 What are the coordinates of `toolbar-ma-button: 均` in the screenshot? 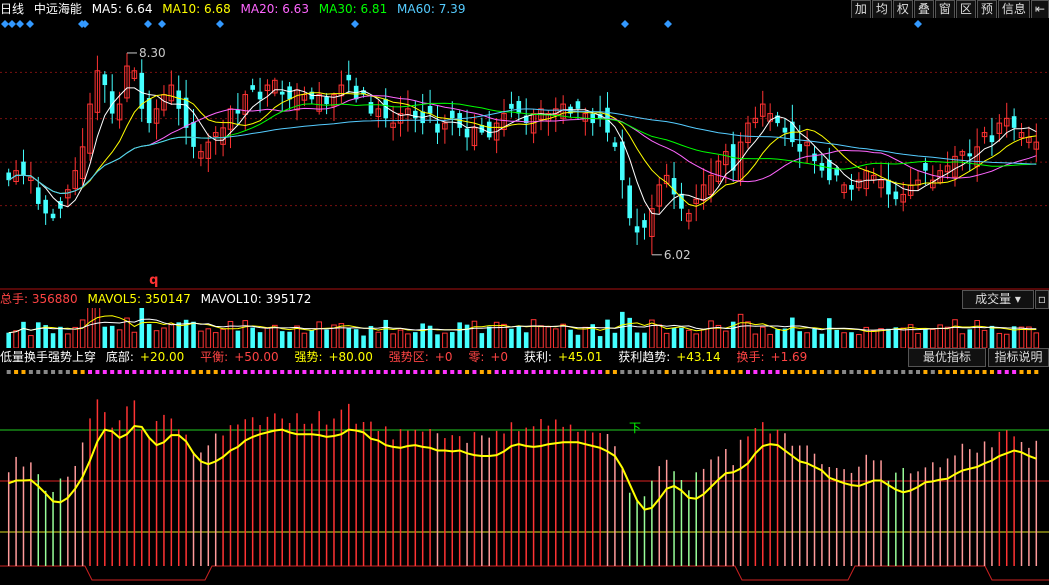 It's located at (881, 9).